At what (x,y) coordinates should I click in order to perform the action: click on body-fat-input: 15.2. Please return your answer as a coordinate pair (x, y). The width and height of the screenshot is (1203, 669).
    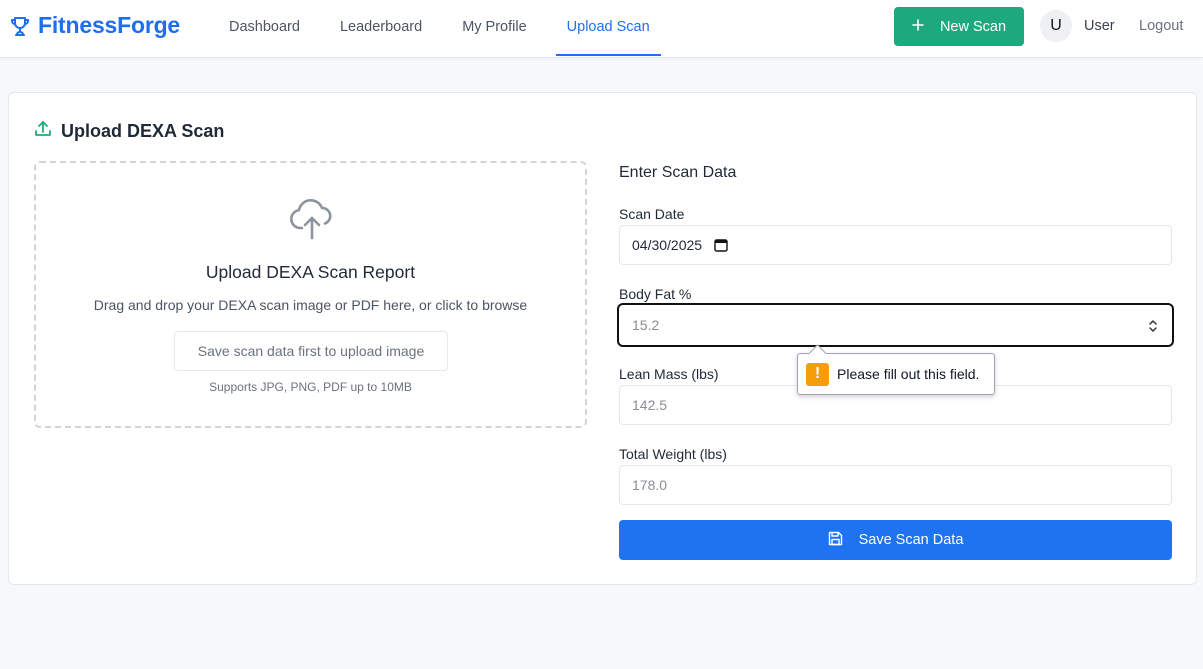
    Looking at the image, I should click on (895, 325).